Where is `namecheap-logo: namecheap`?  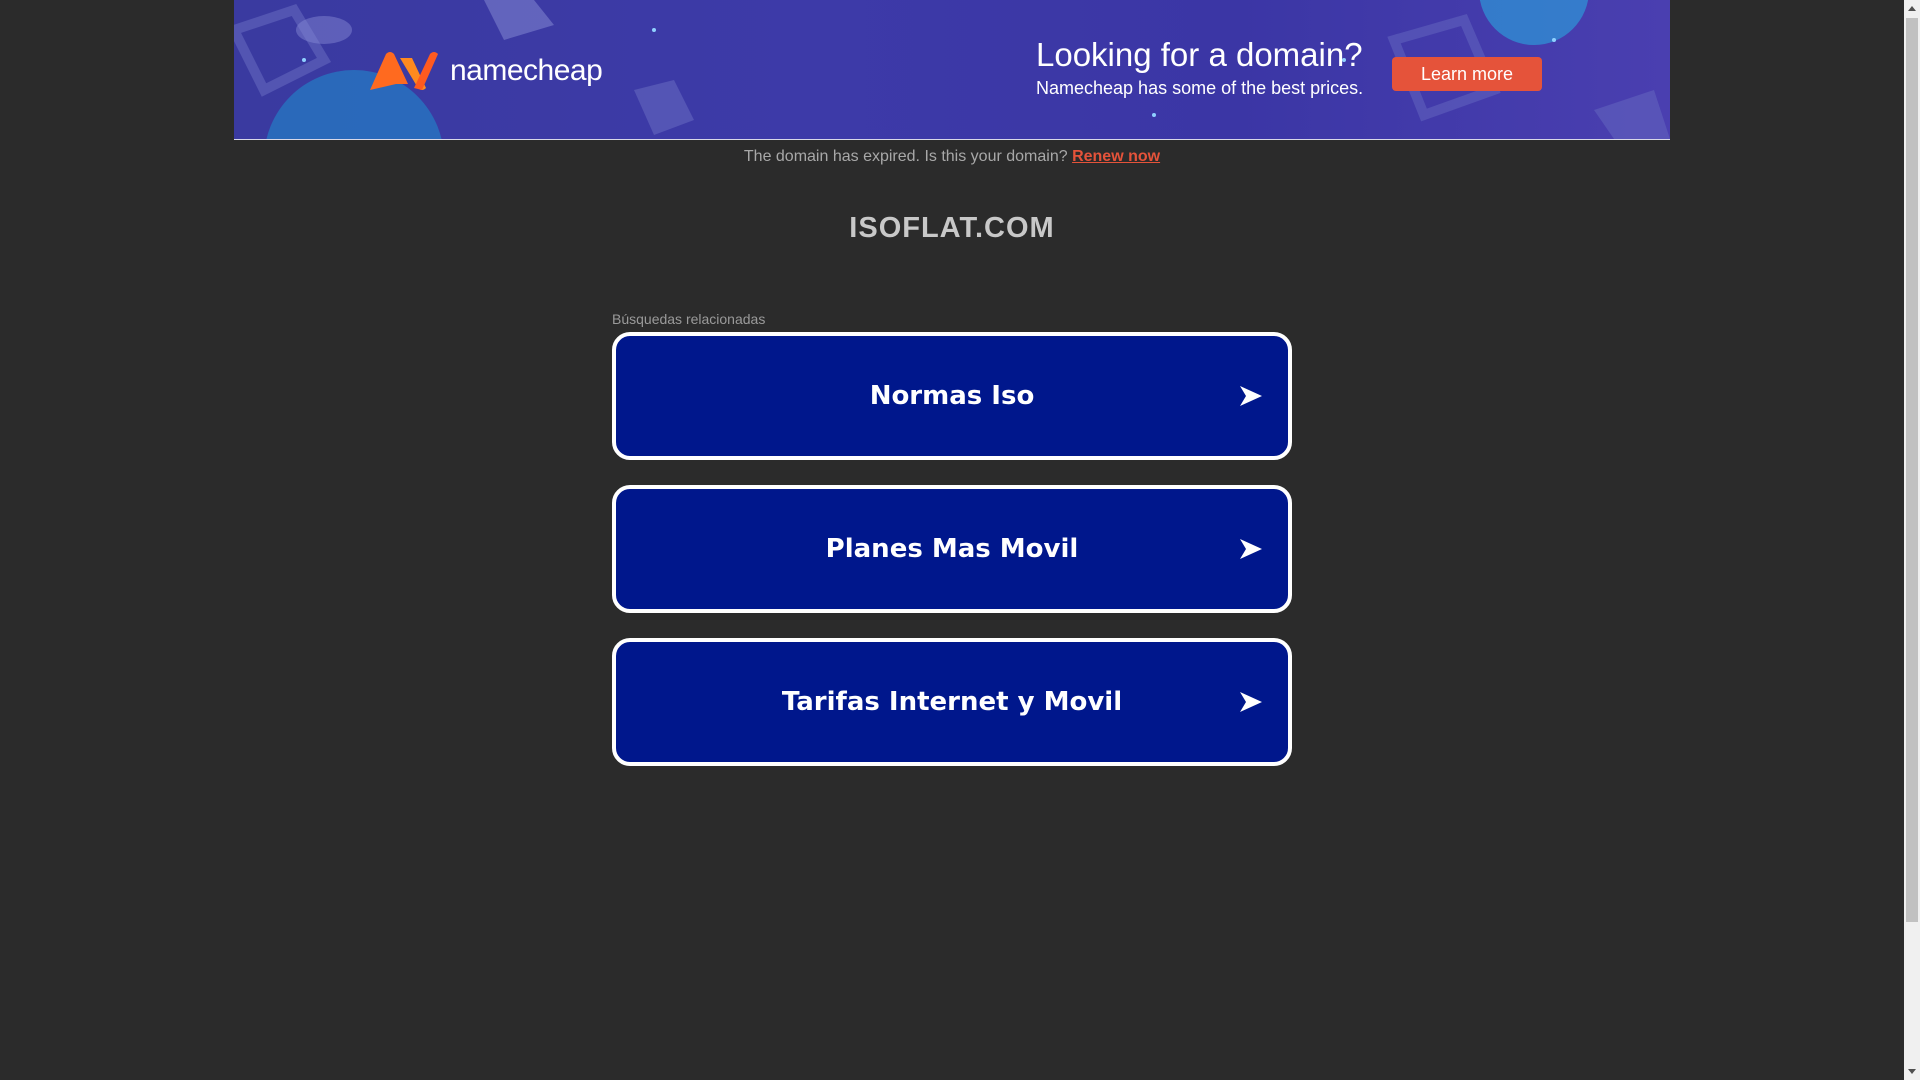 namecheap-logo: namecheap is located at coordinates (485, 71).